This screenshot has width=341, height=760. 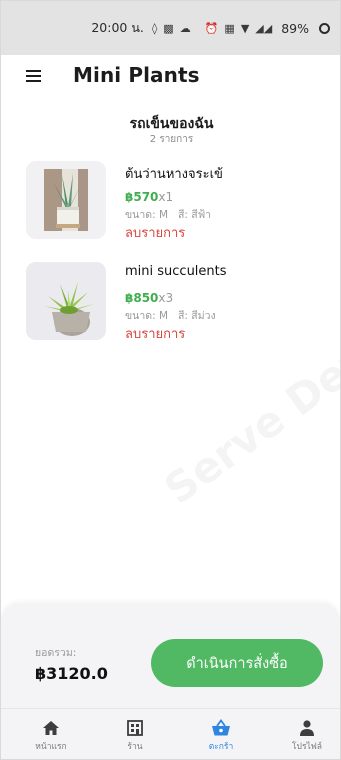 I want to click on checkout-panel: ยอดรวม: ฿3120.0 ดำเนินการสั่งซื้อ, so click(x=170, y=656).